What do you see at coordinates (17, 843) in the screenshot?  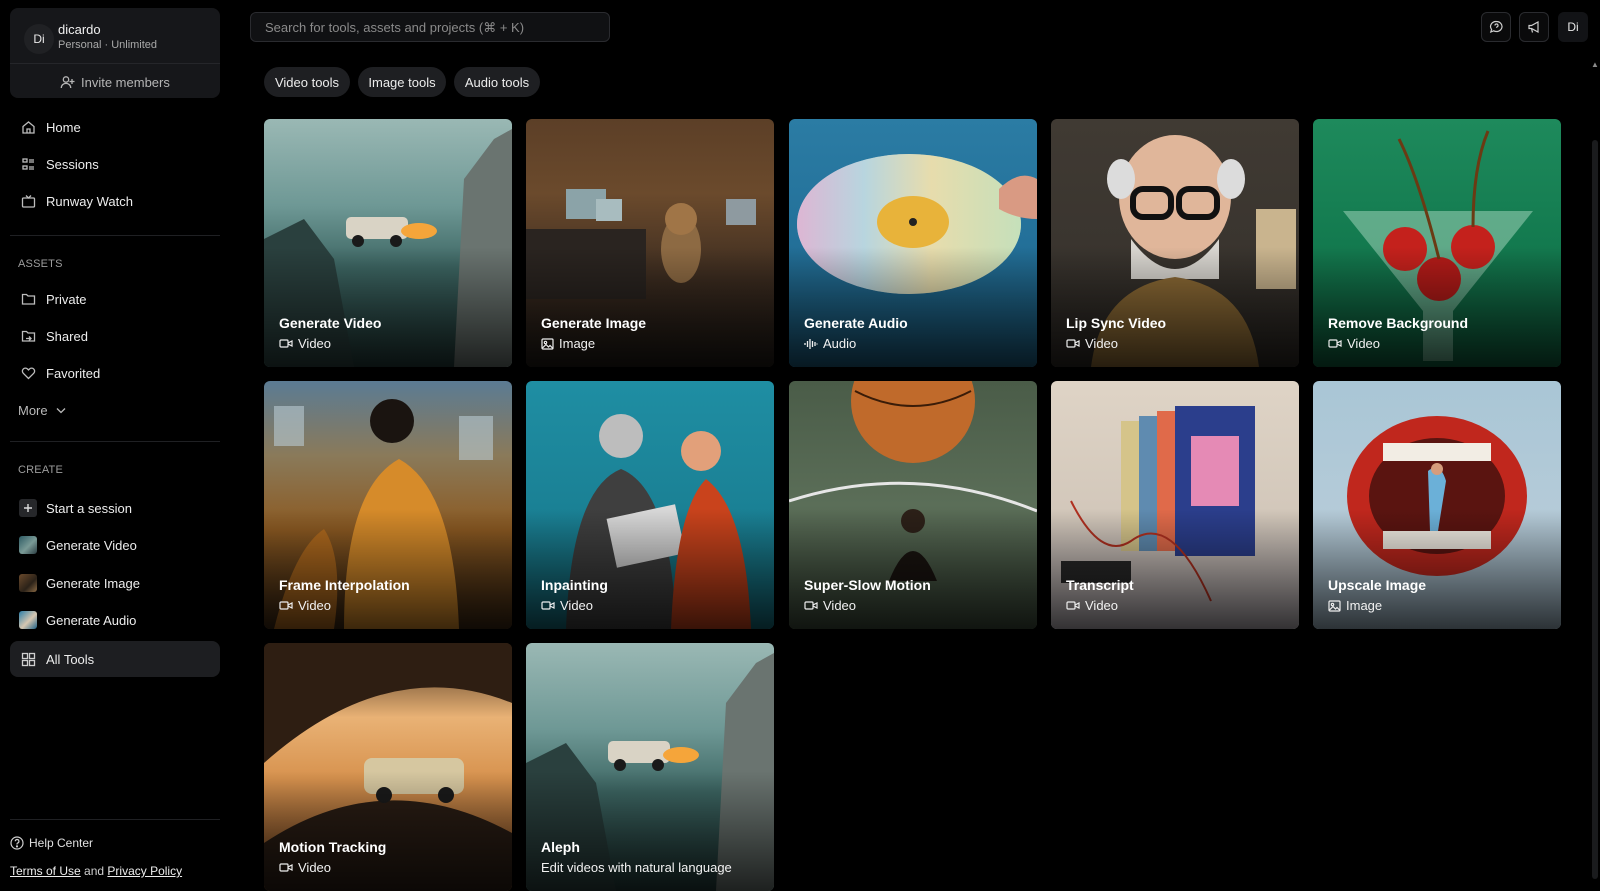 I see `help-icon` at bounding box center [17, 843].